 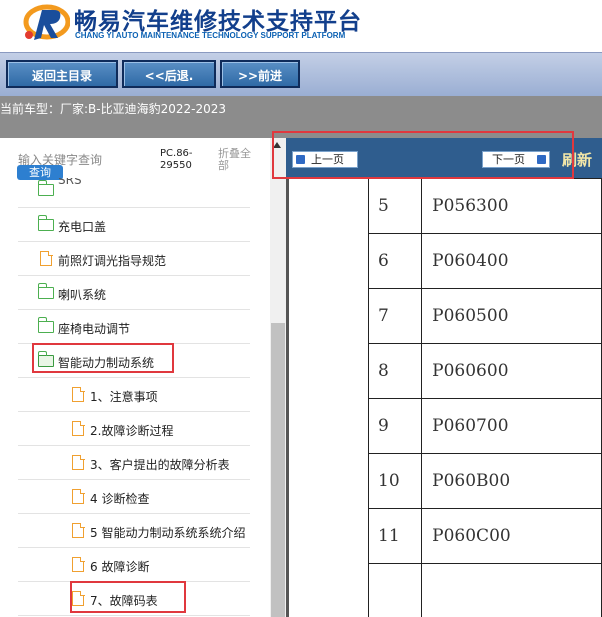 I want to click on sidebar-item-label: 座椅电动调节, so click(x=94, y=329).